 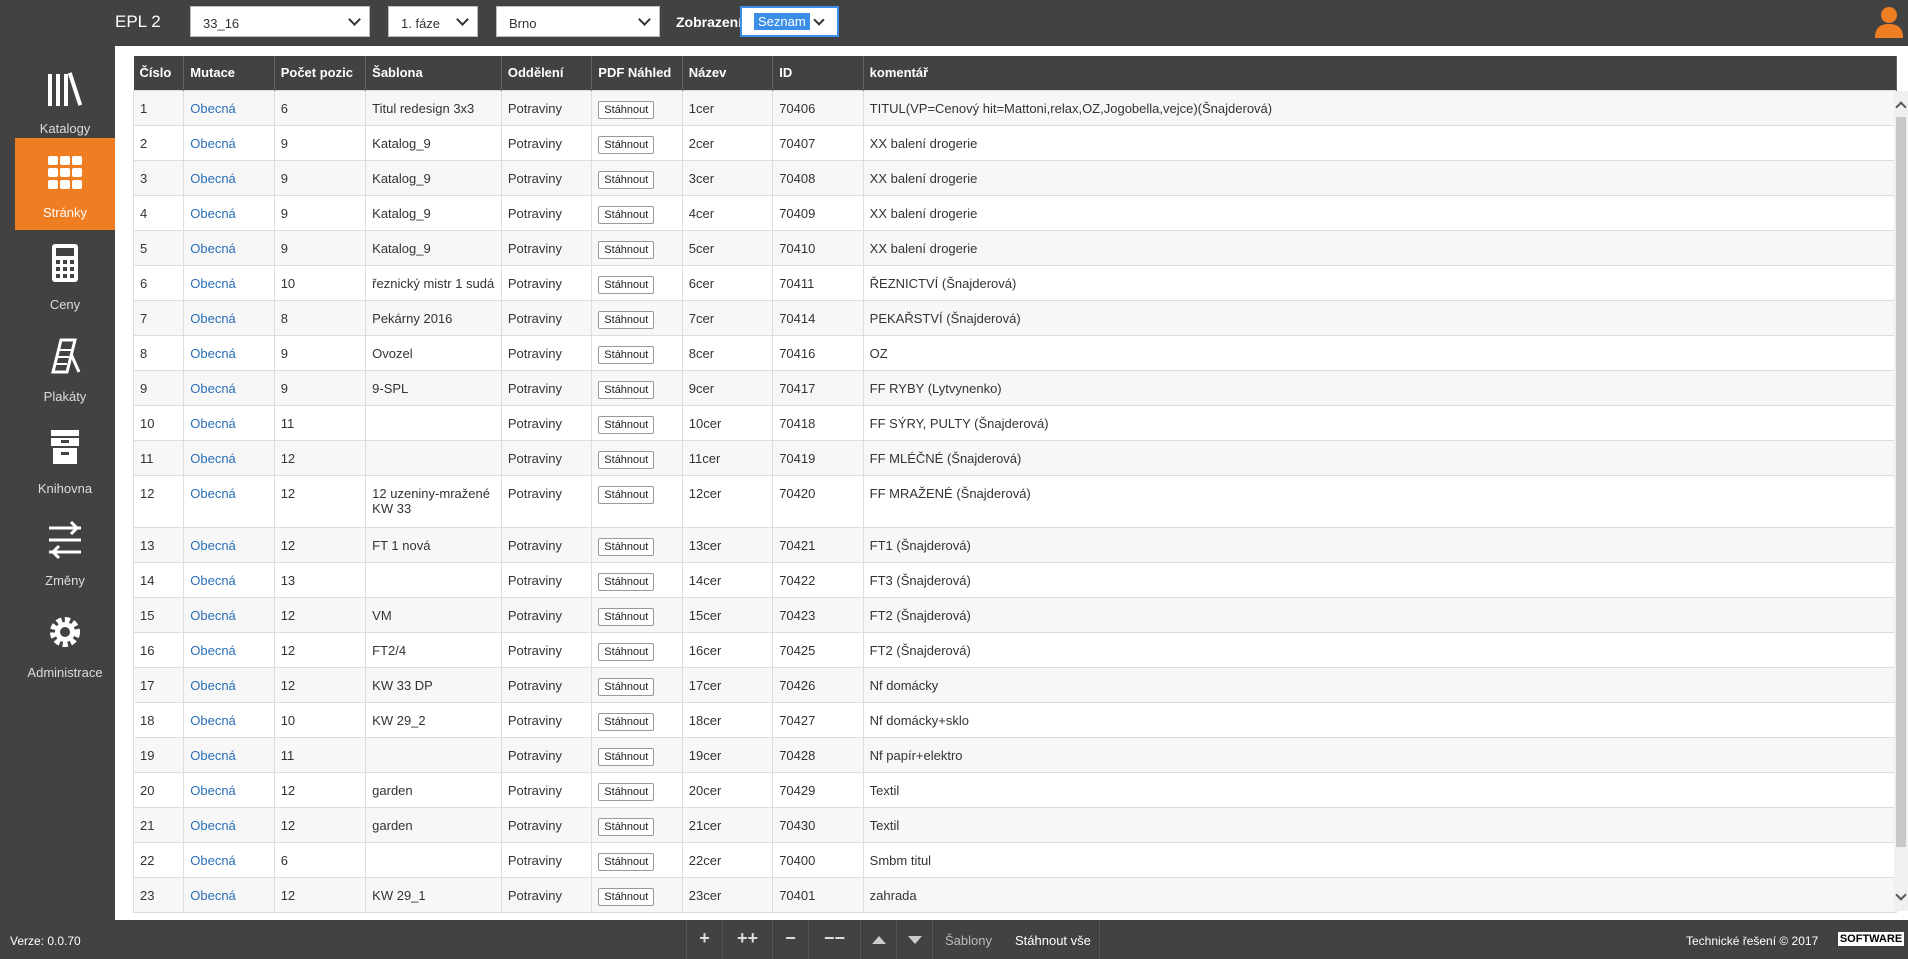 What do you see at coordinates (878, 939) in the screenshot?
I see `move-up-button` at bounding box center [878, 939].